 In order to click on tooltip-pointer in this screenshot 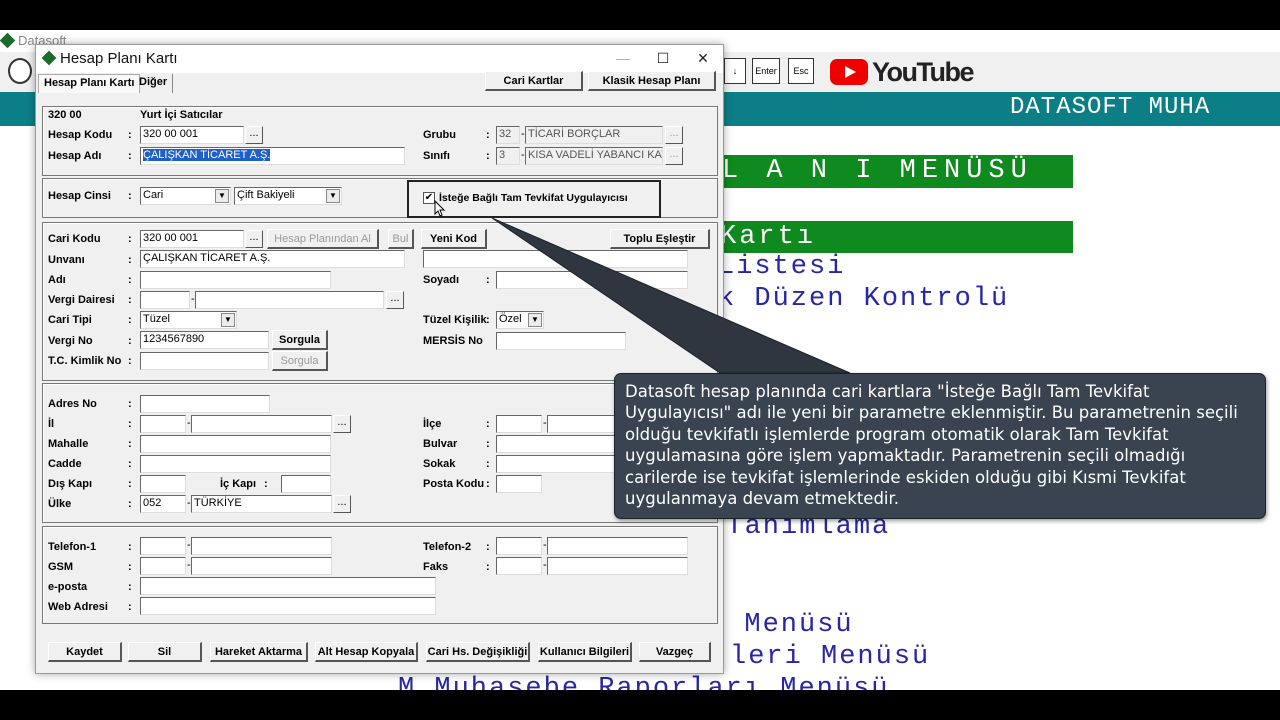, I will do `click(671, 295)`.